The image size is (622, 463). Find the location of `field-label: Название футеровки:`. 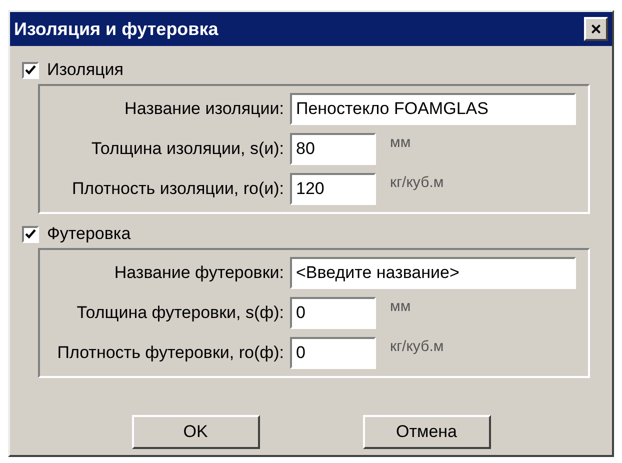

field-label: Название футеровки: is located at coordinates (199, 273).